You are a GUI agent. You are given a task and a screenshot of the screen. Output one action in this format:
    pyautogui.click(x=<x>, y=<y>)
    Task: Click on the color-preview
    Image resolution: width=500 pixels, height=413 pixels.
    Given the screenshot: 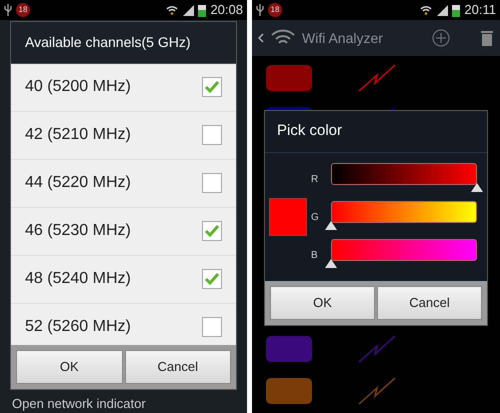 What is the action you would take?
    pyautogui.click(x=288, y=217)
    